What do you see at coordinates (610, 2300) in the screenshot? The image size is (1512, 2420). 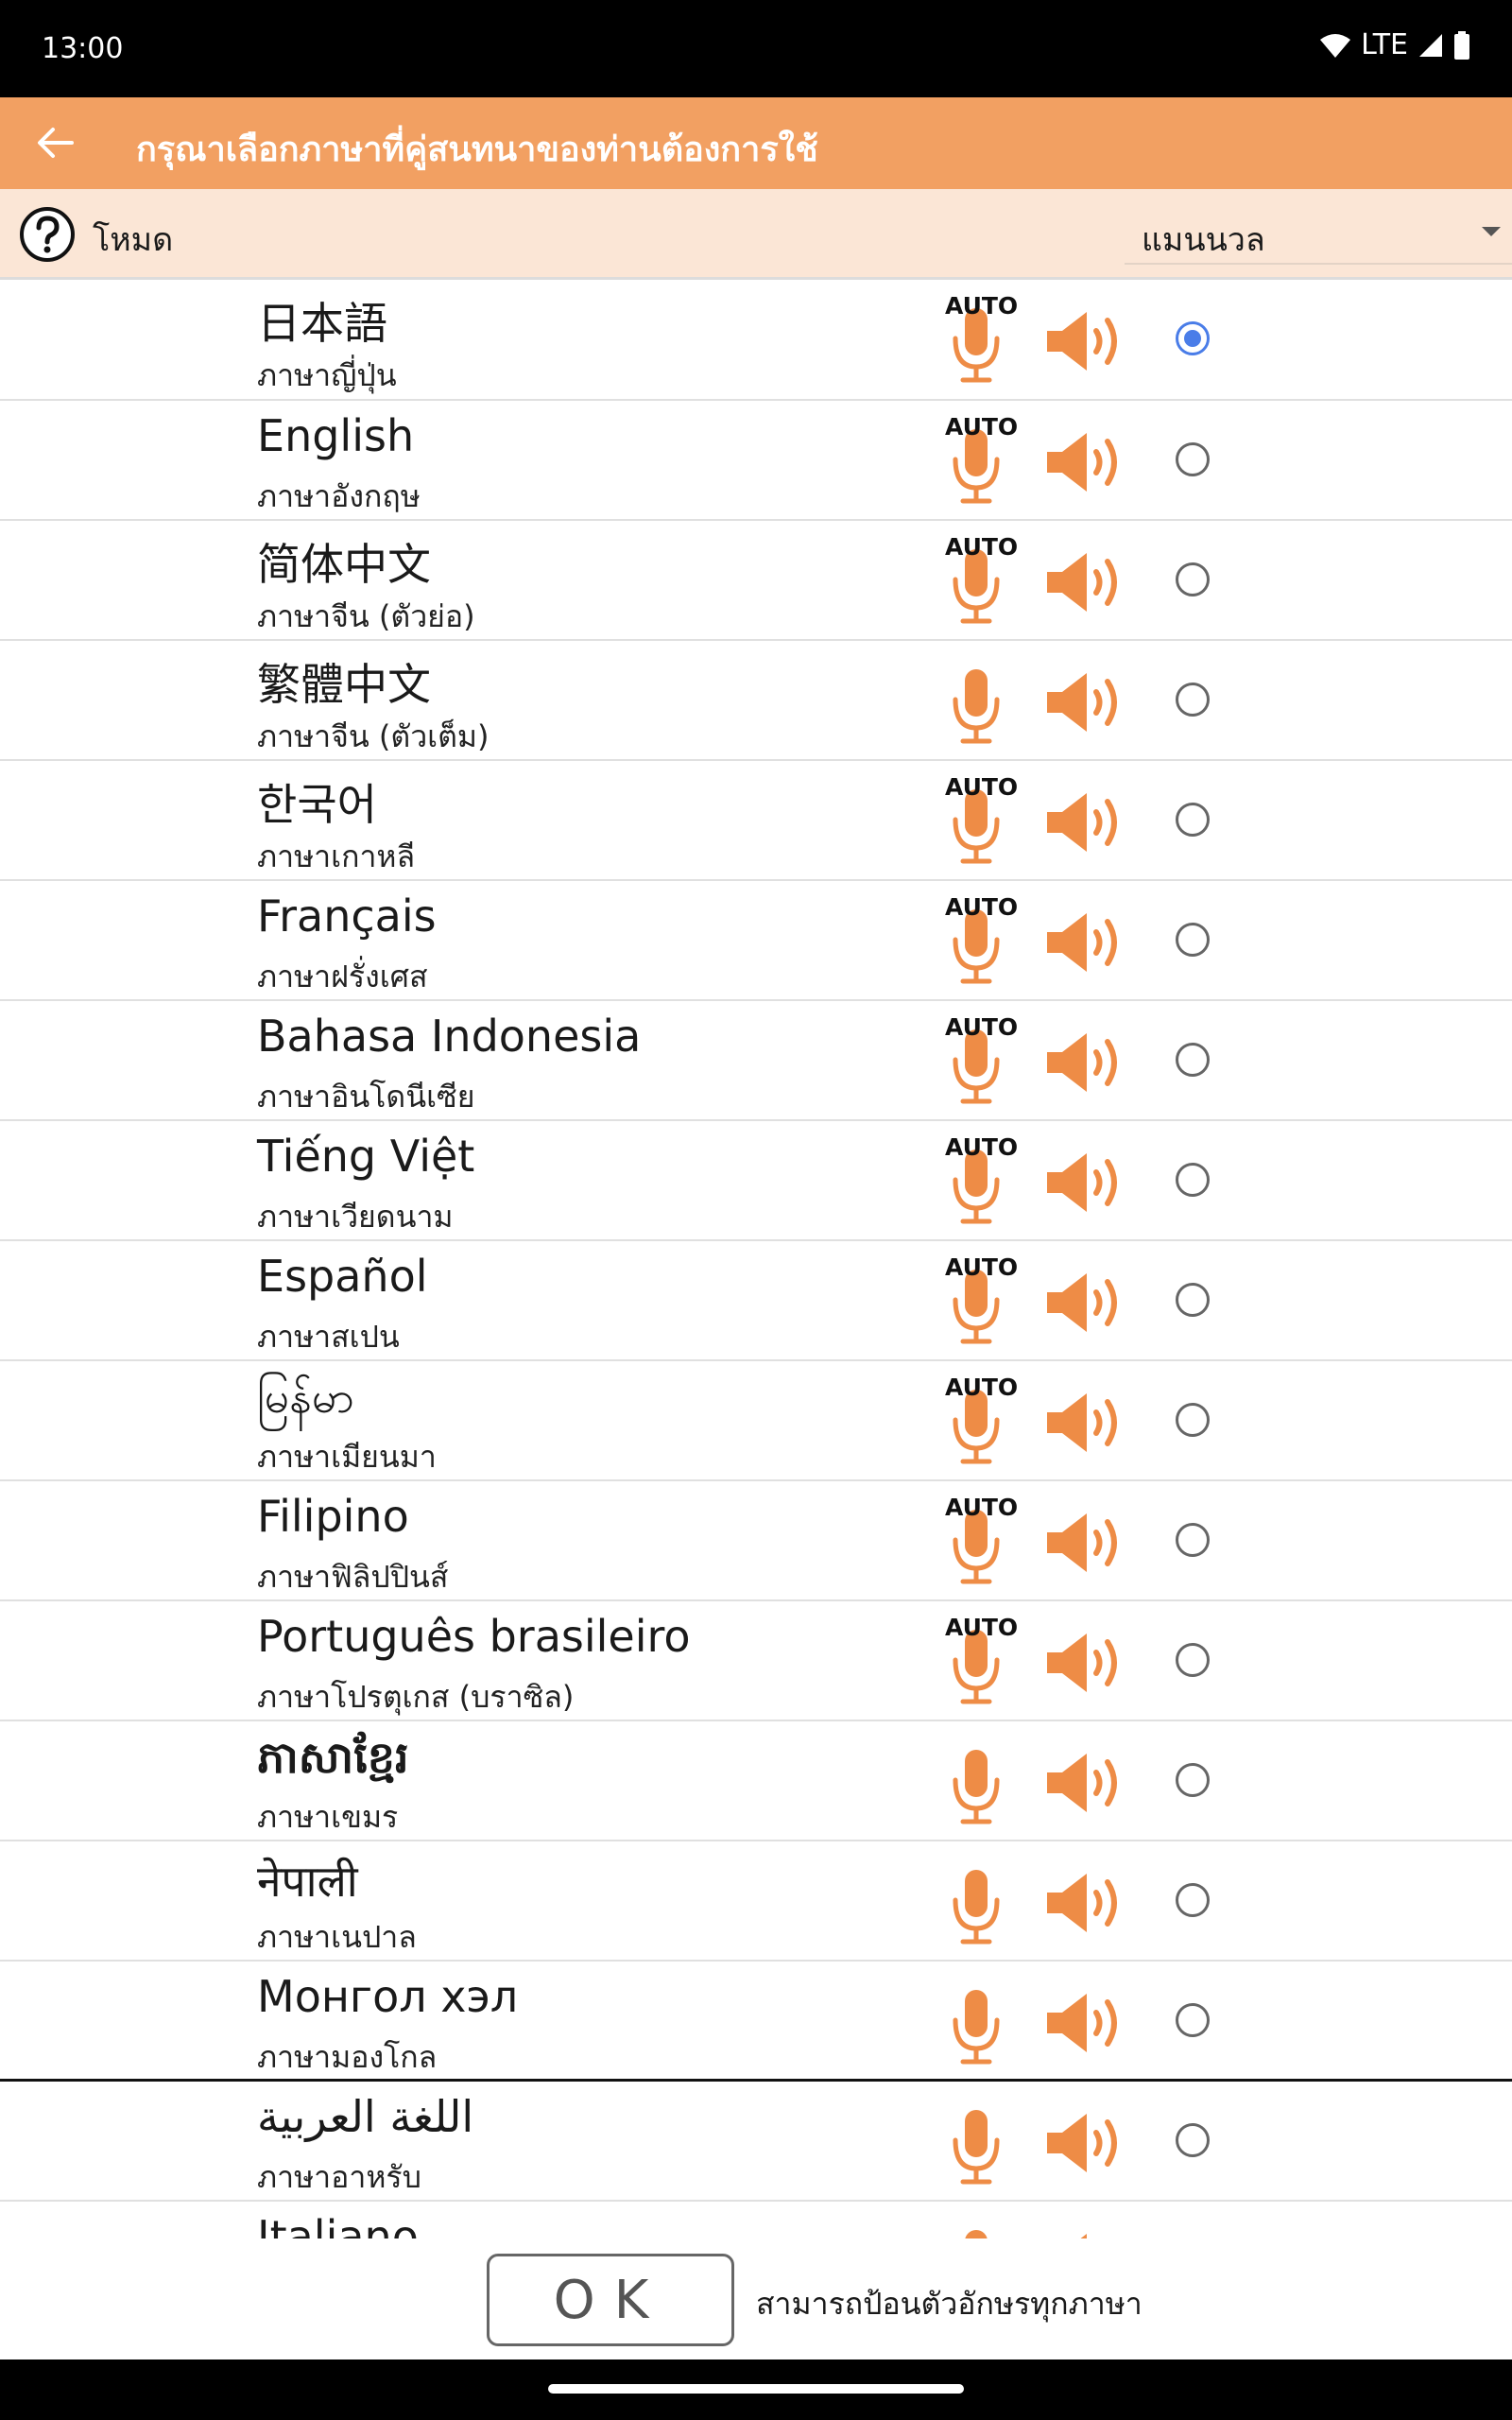 I see `ok-button: OK` at bounding box center [610, 2300].